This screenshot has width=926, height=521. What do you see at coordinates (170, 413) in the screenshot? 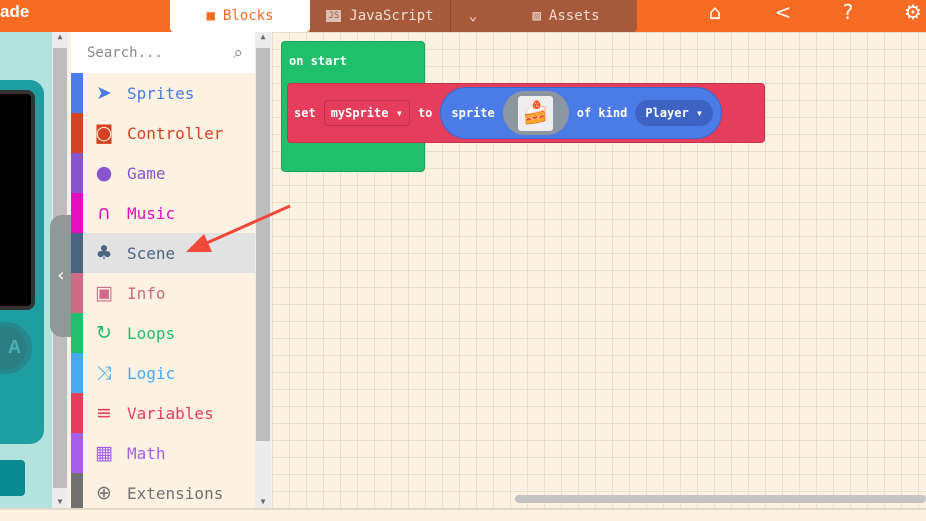
I see `toolbox-item-label: Variables` at bounding box center [170, 413].